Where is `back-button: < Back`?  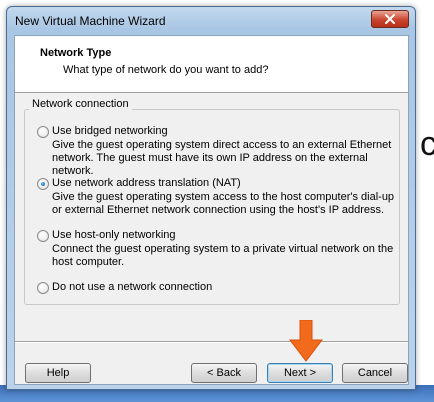
back-button: < Back is located at coordinates (224, 373).